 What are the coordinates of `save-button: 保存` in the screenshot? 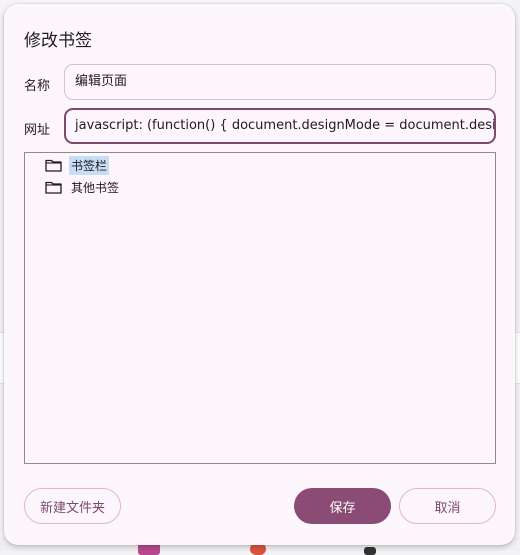 It's located at (342, 506).